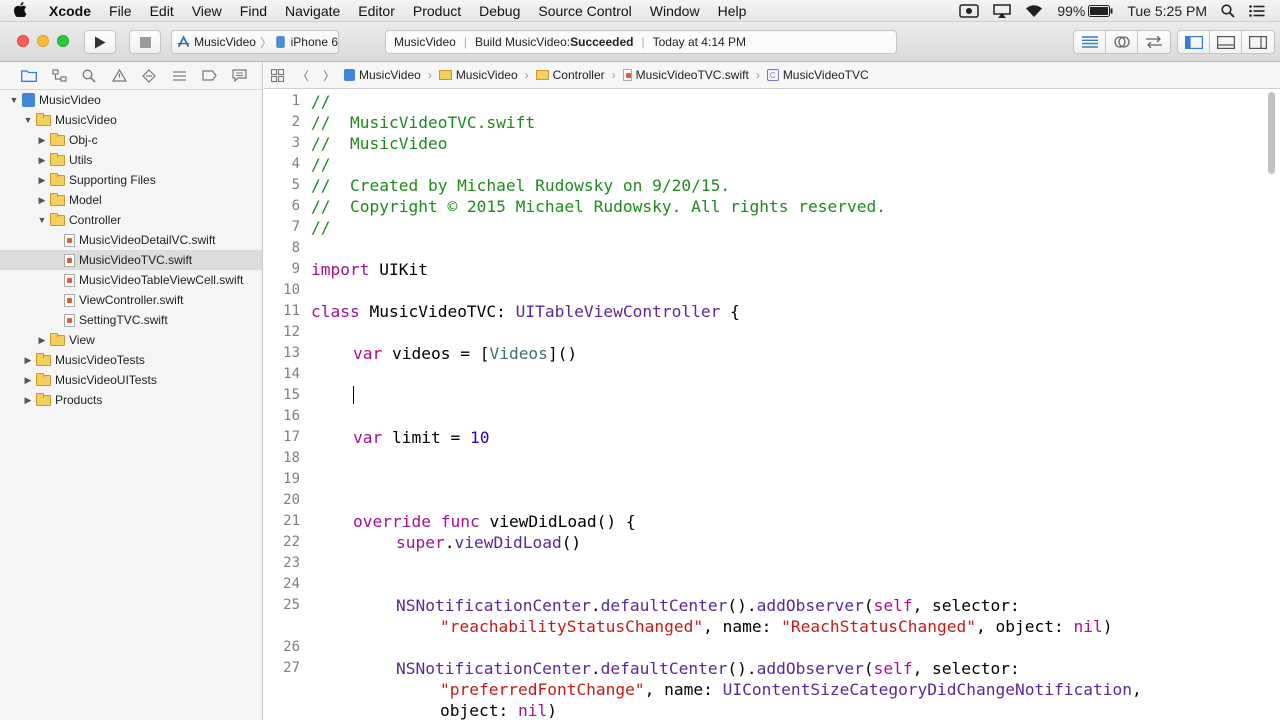 This screenshot has width=1280, height=720. I want to click on symbol-navigator-tab-icon, so click(59, 75).